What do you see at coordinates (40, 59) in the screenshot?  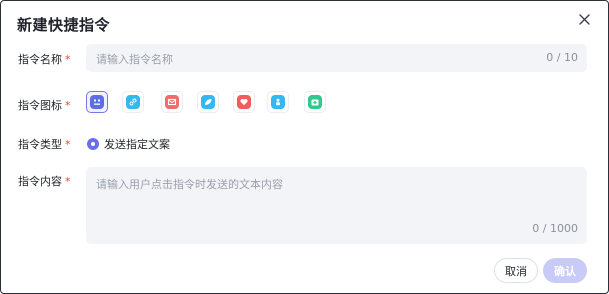 I see `name-label-text: 指令名称` at bounding box center [40, 59].